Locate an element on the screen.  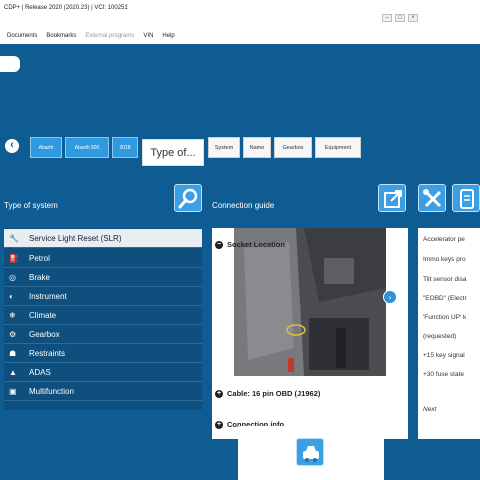
search-button is located at coordinates (188, 198).